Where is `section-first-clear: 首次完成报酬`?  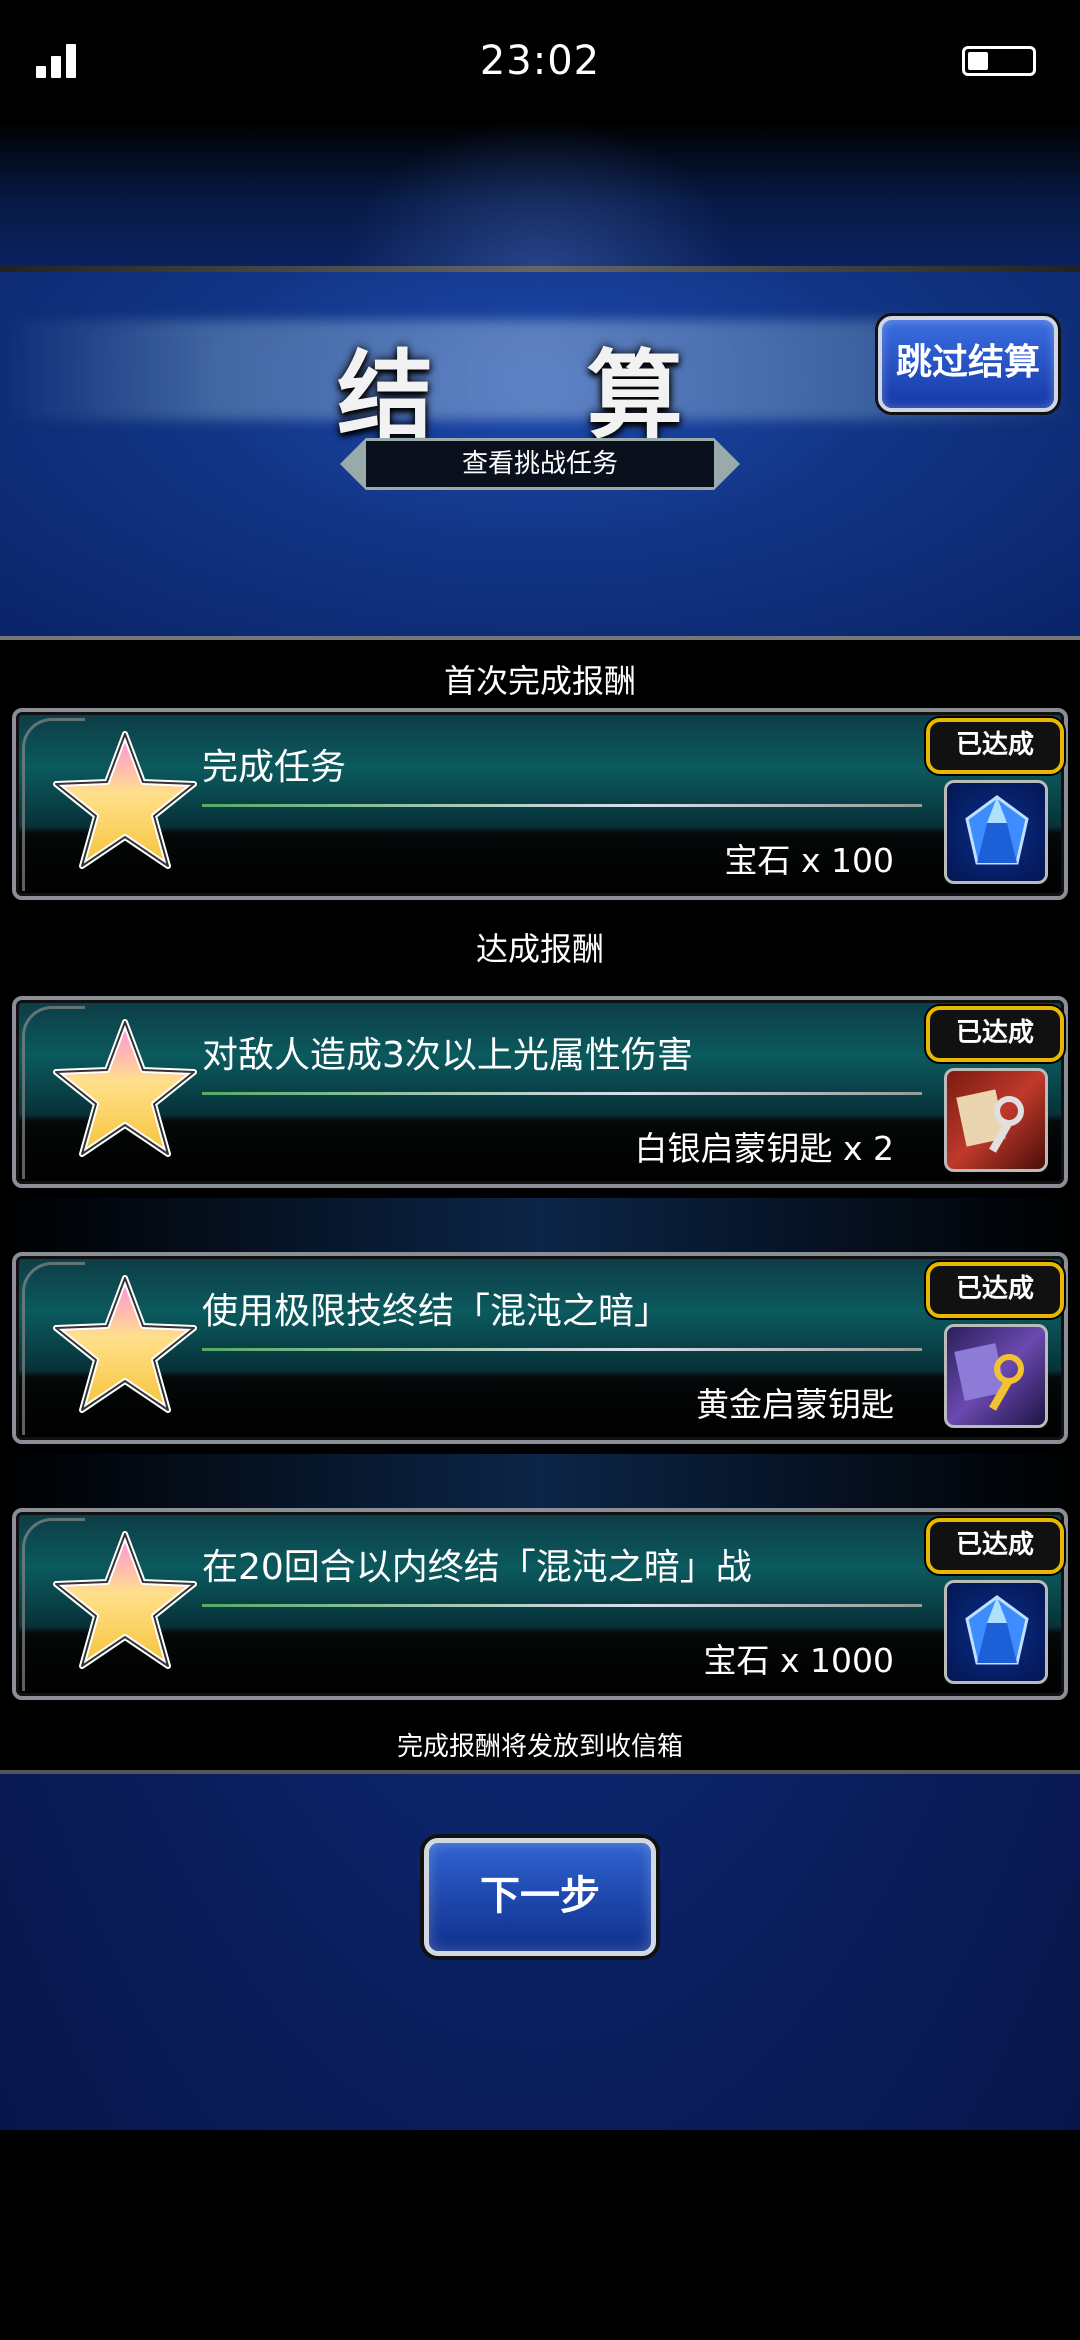 section-first-clear: 首次完成报酬 is located at coordinates (539, 681).